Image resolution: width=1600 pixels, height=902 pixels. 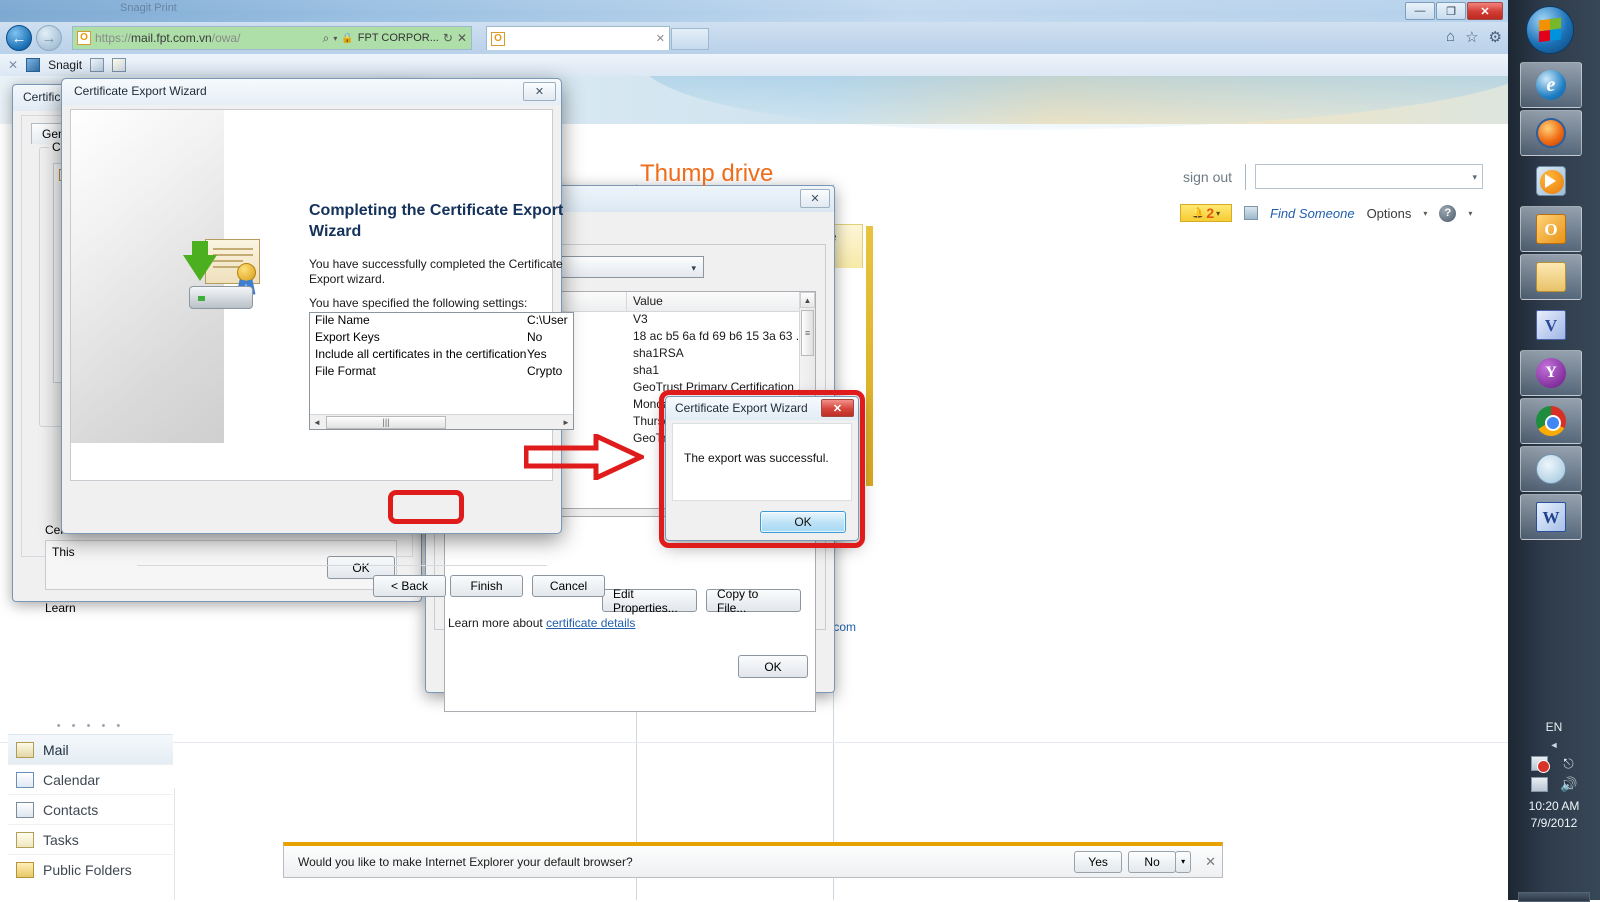 What do you see at coordinates (568, 586) in the screenshot?
I see `cancel-button: Cancel` at bounding box center [568, 586].